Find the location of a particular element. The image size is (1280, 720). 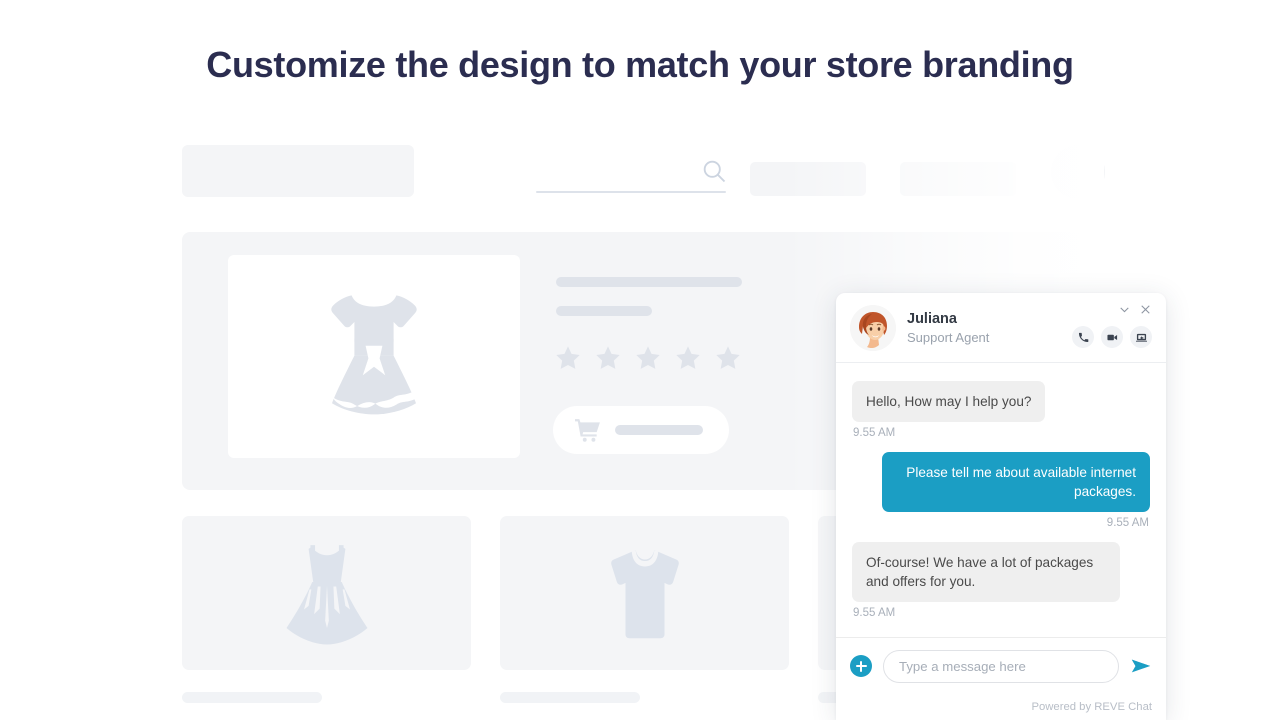

dress-icon is located at coordinates (374, 354).